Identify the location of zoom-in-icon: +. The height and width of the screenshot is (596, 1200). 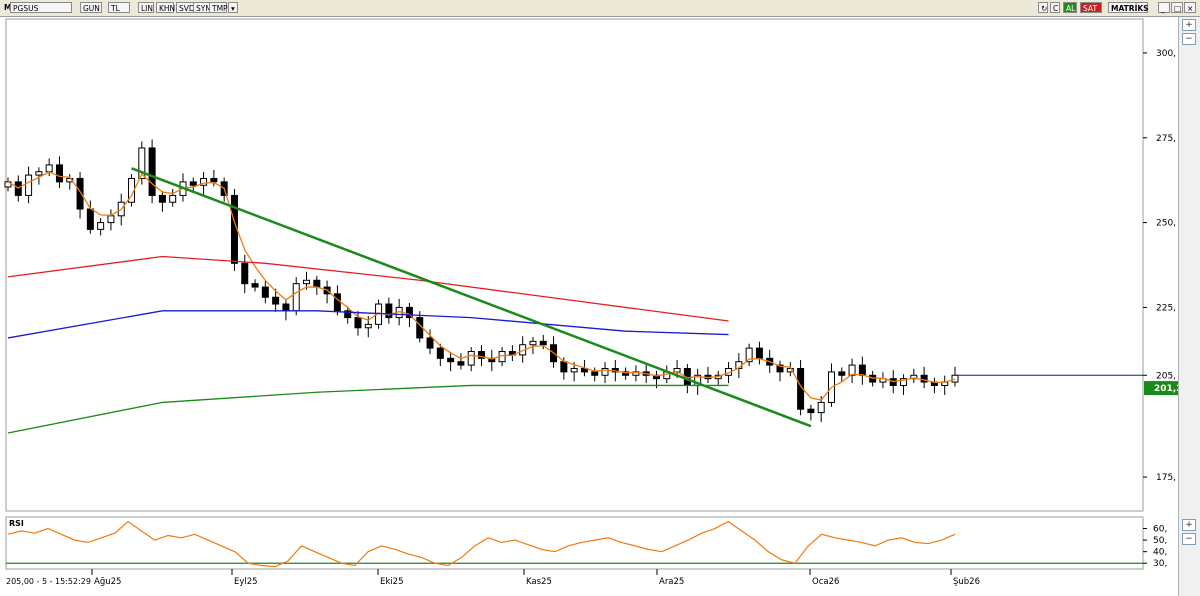
(1189, 25).